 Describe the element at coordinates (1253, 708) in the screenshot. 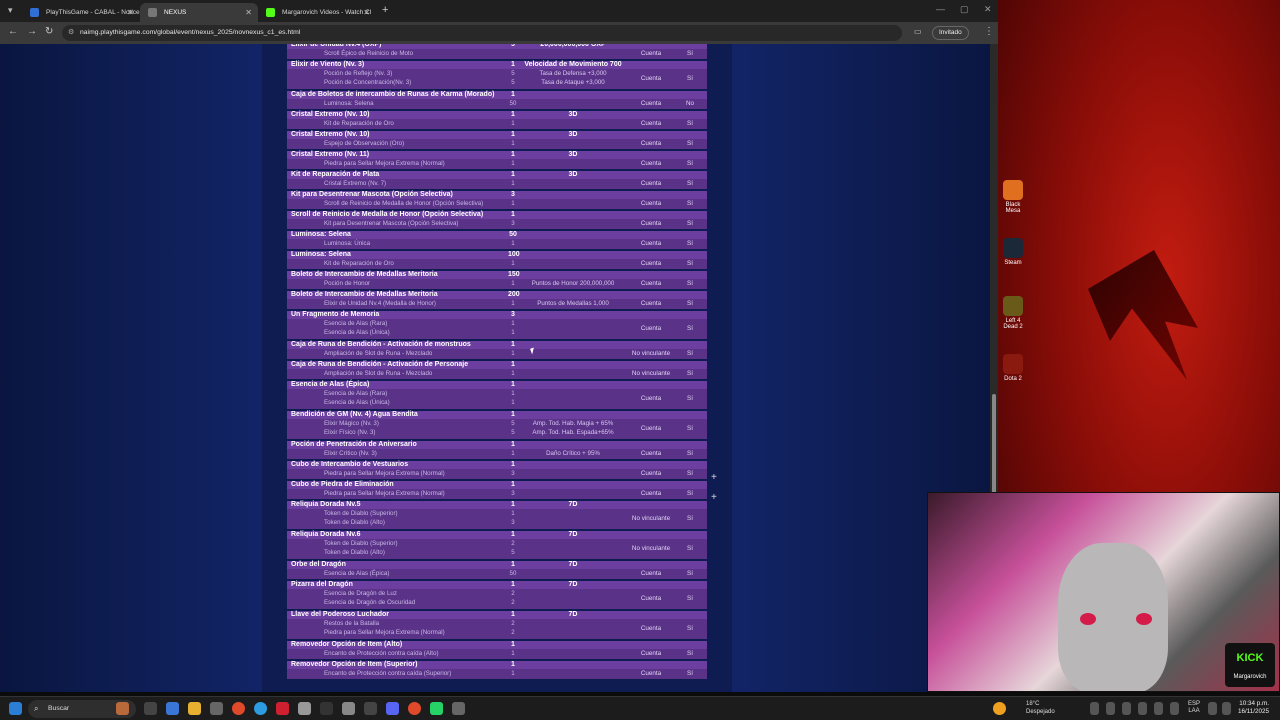

I see `system-clock: 10:34 p.m. 16/11/2025` at that location.